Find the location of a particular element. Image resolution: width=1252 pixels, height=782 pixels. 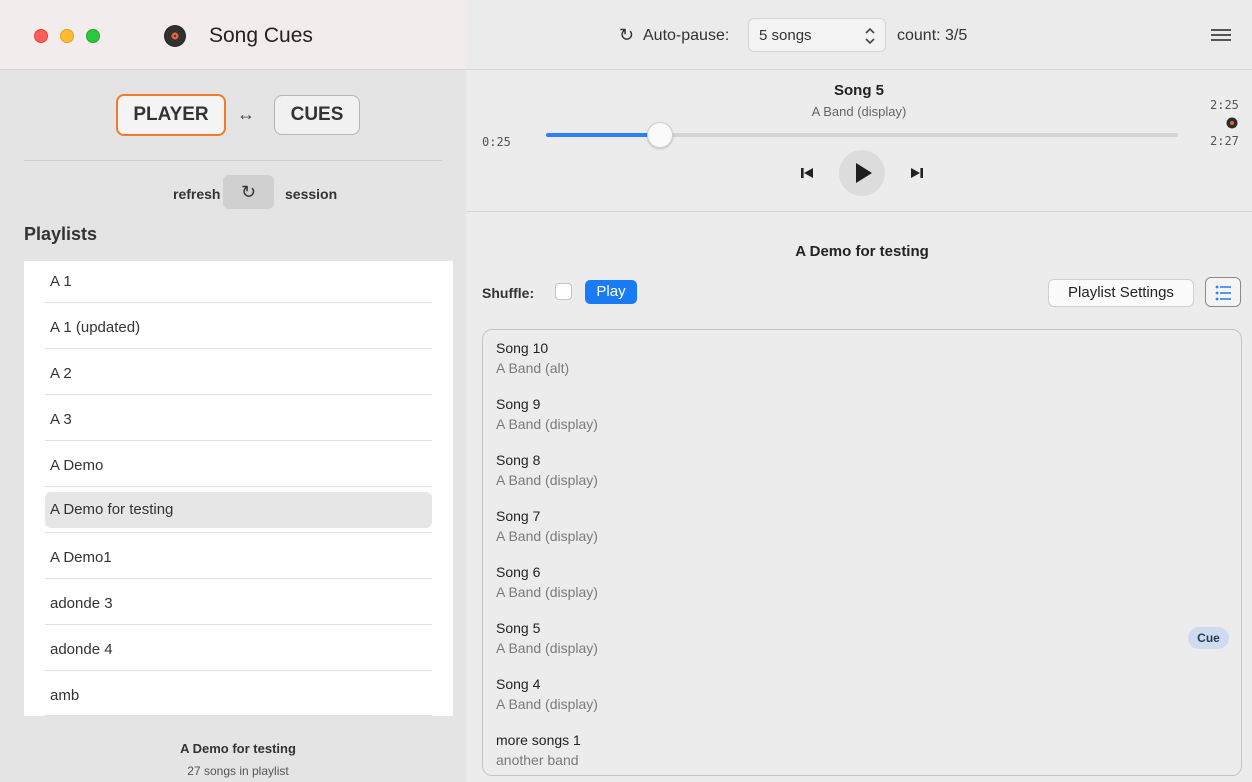

song-row: Song 8 A Band (display) is located at coordinates (856, 477).